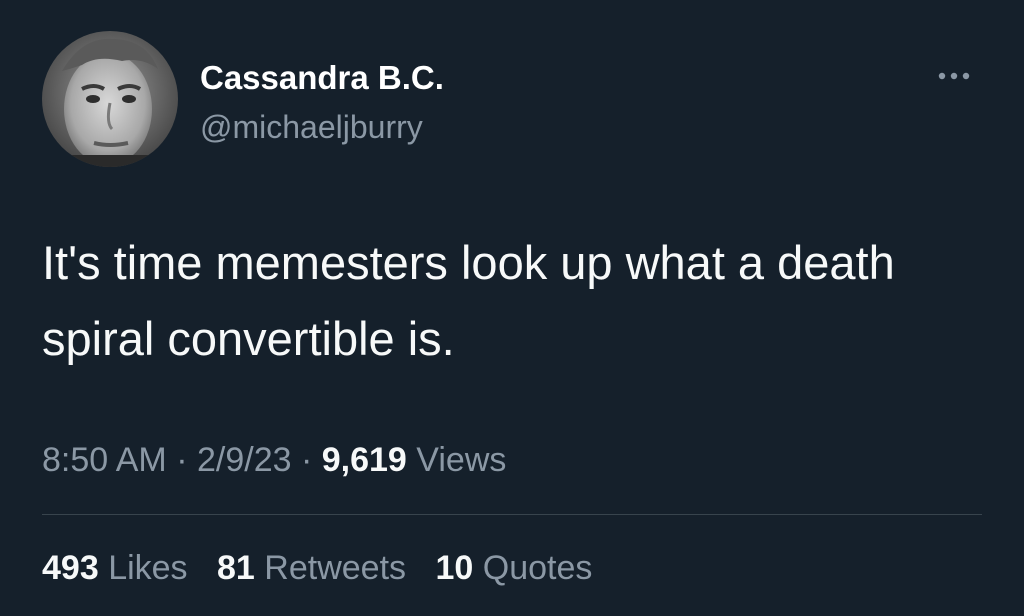 This screenshot has width=1024, height=616. What do you see at coordinates (236, 568) in the screenshot?
I see `retweets-count: 81` at bounding box center [236, 568].